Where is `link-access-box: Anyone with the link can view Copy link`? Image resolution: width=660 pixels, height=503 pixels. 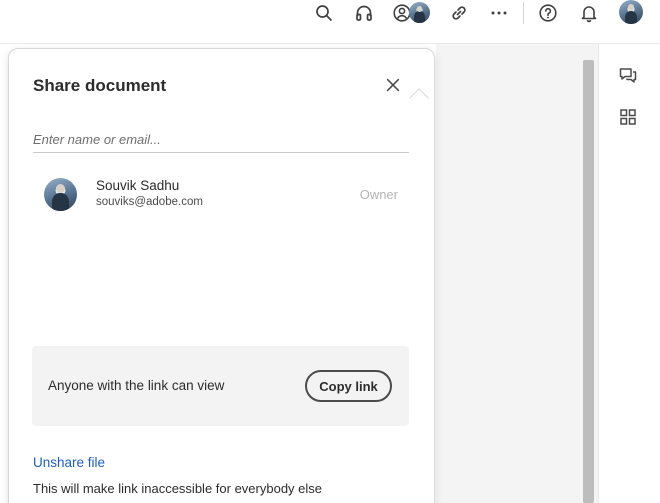 link-access-box: Anyone with the link can view Copy link is located at coordinates (220, 386).